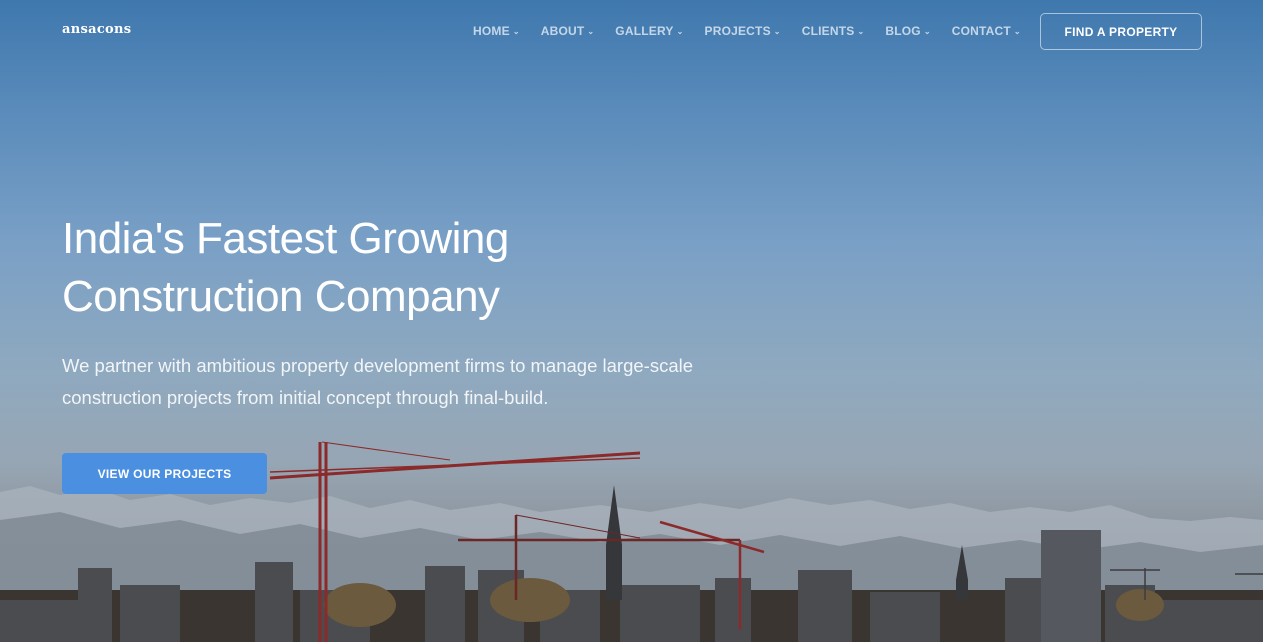  Describe the element at coordinates (737, 31) in the screenshot. I see `nav-item-label: PROJECTS` at that location.